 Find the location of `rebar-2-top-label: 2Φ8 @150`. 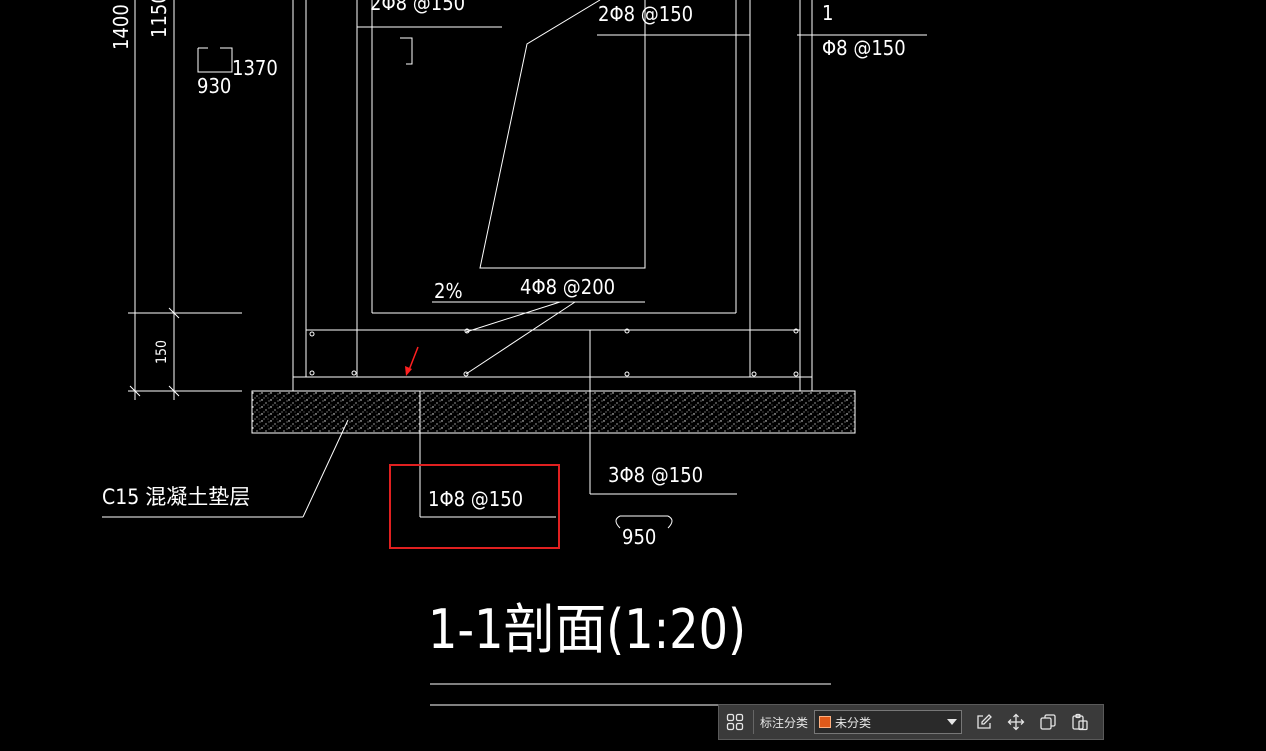

rebar-2-top-label: 2Φ8 @150 is located at coordinates (645, 14).